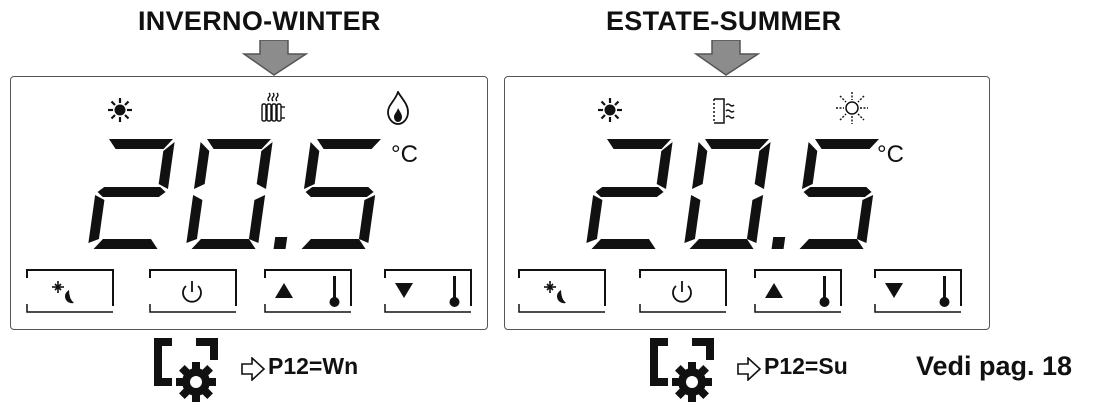 The image size is (1097, 410). I want to click on summer-parameter: P12=Su, so click(806, 366).